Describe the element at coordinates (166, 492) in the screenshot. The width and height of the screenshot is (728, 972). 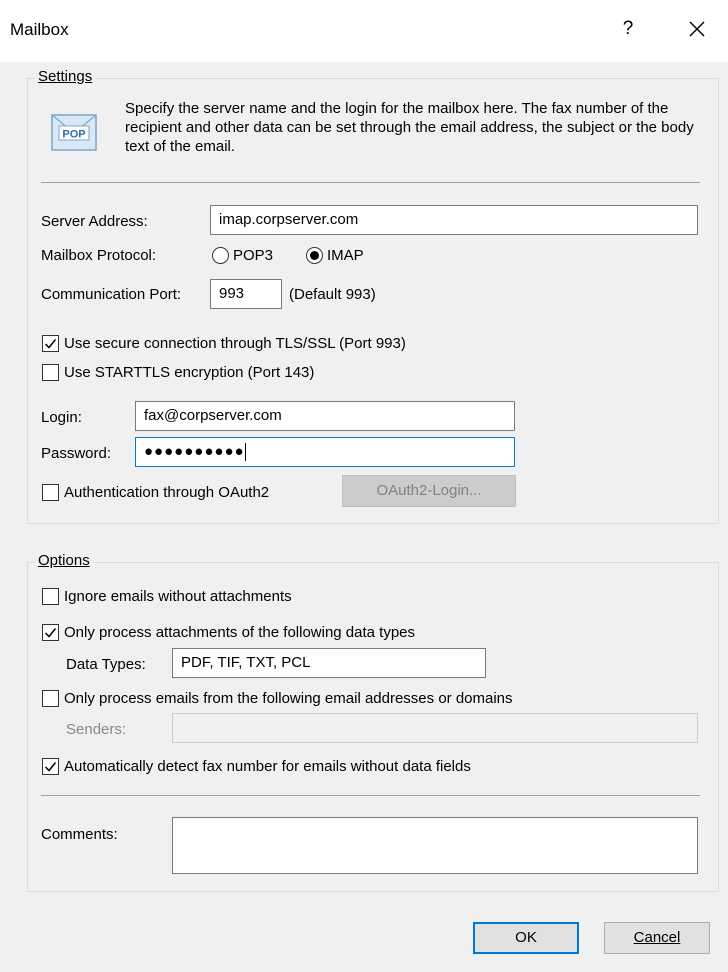
I see `oauth-label: Authentication through OAuth2` at that location.